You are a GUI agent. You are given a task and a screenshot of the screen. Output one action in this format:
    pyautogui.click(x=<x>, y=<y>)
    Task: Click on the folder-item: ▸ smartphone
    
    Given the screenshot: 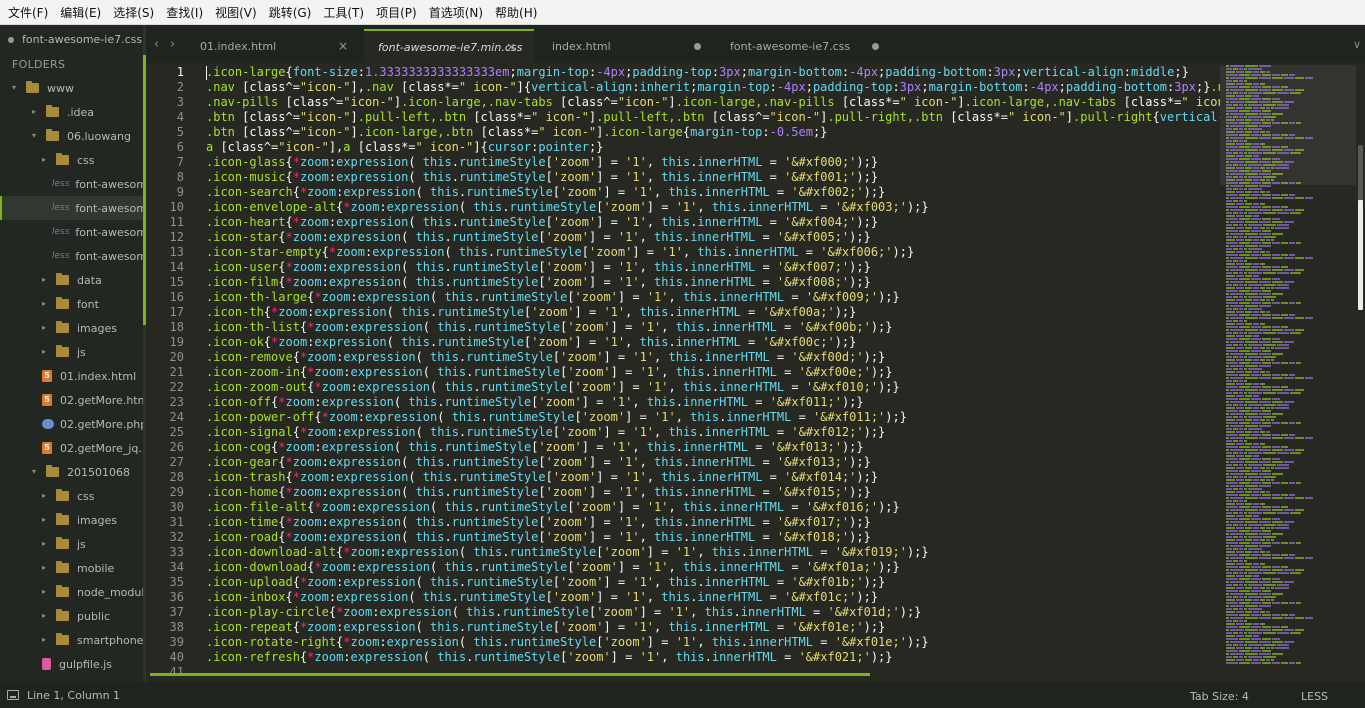 What is the action you would take?
    pyautogui.click(x=73, y=640)
    